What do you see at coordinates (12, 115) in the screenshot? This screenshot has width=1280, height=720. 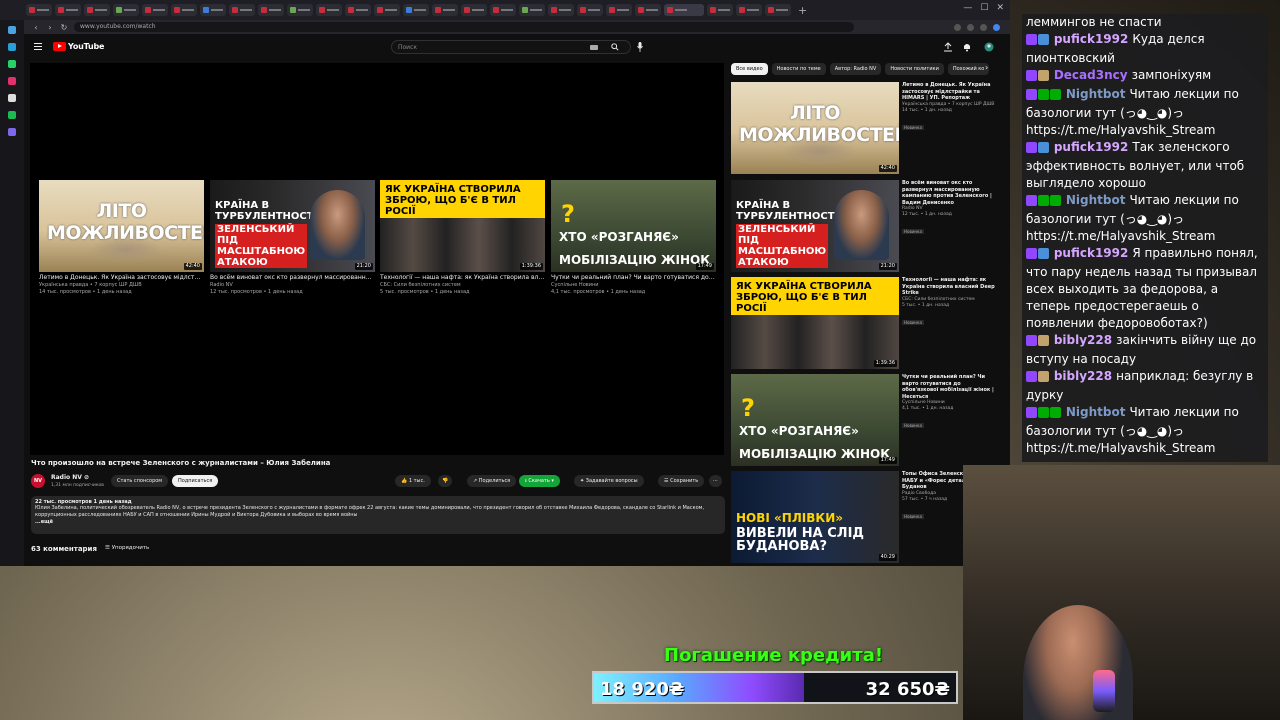 I see `spotify-icon` at bounding box center [12, 115].